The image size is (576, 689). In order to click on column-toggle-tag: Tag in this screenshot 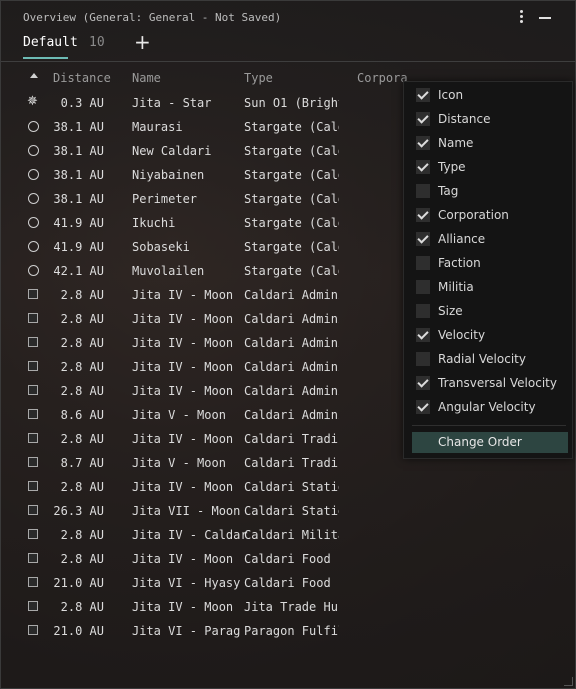, I will do `click(489, 191)`.